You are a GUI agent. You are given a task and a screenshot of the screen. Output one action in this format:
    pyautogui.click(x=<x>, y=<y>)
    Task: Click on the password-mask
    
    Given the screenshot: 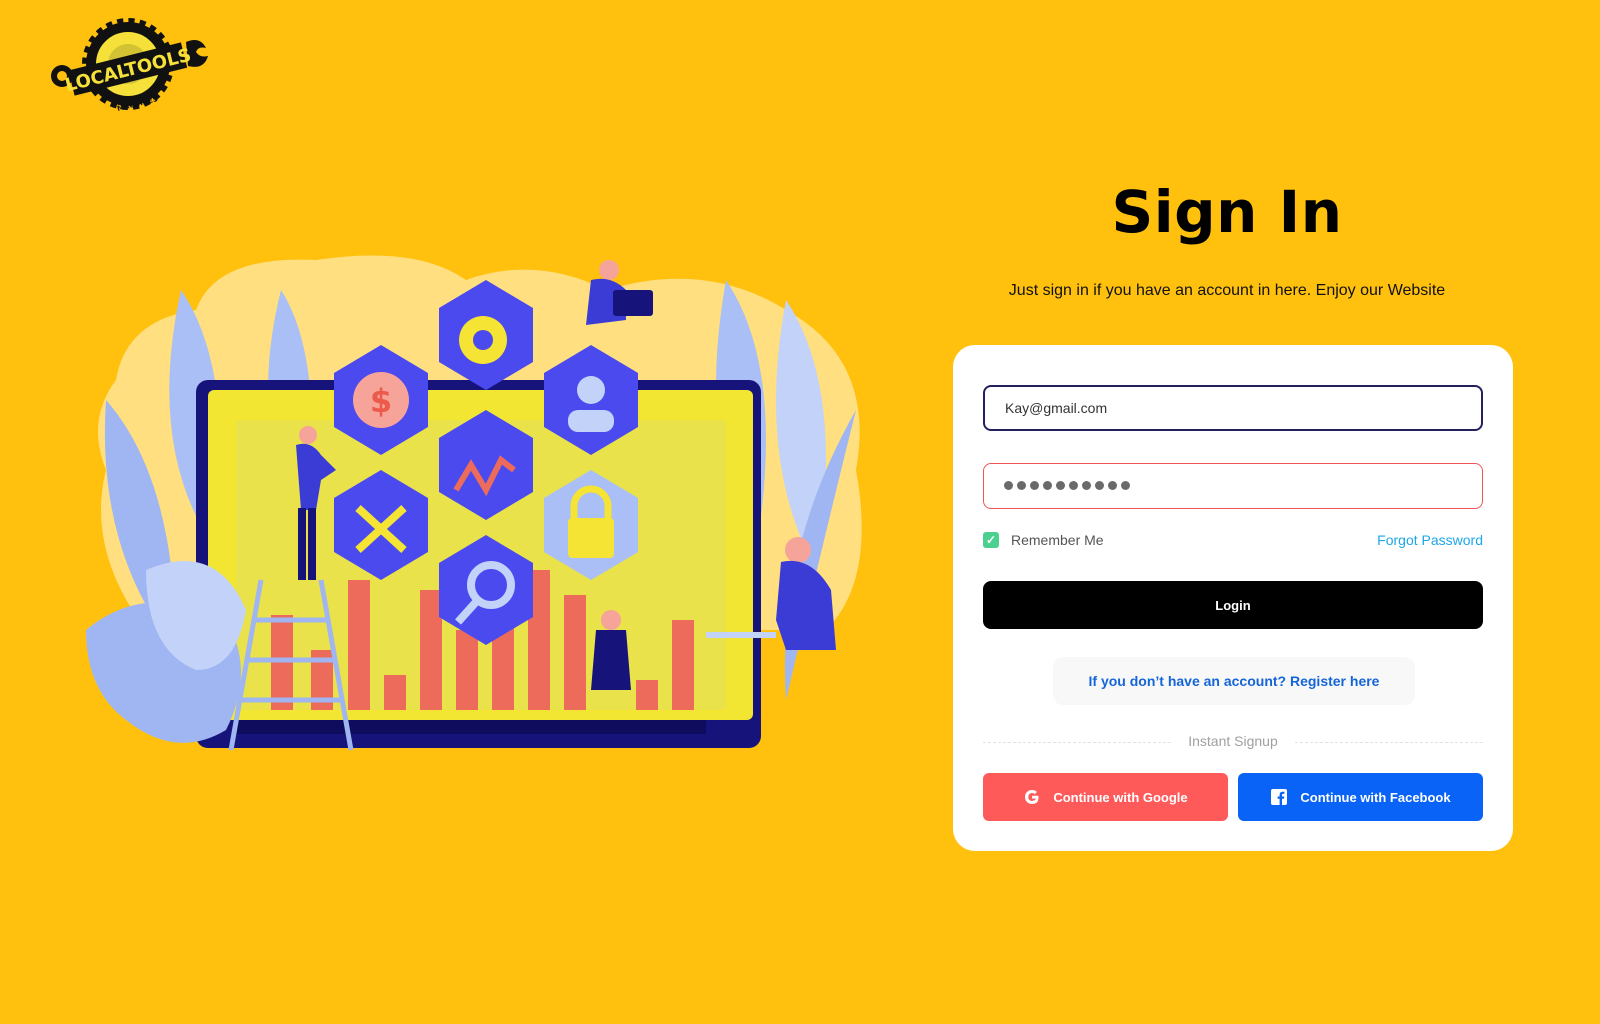 What is the action you would take?
    pyautogui.click(x=1069, y=486)
    